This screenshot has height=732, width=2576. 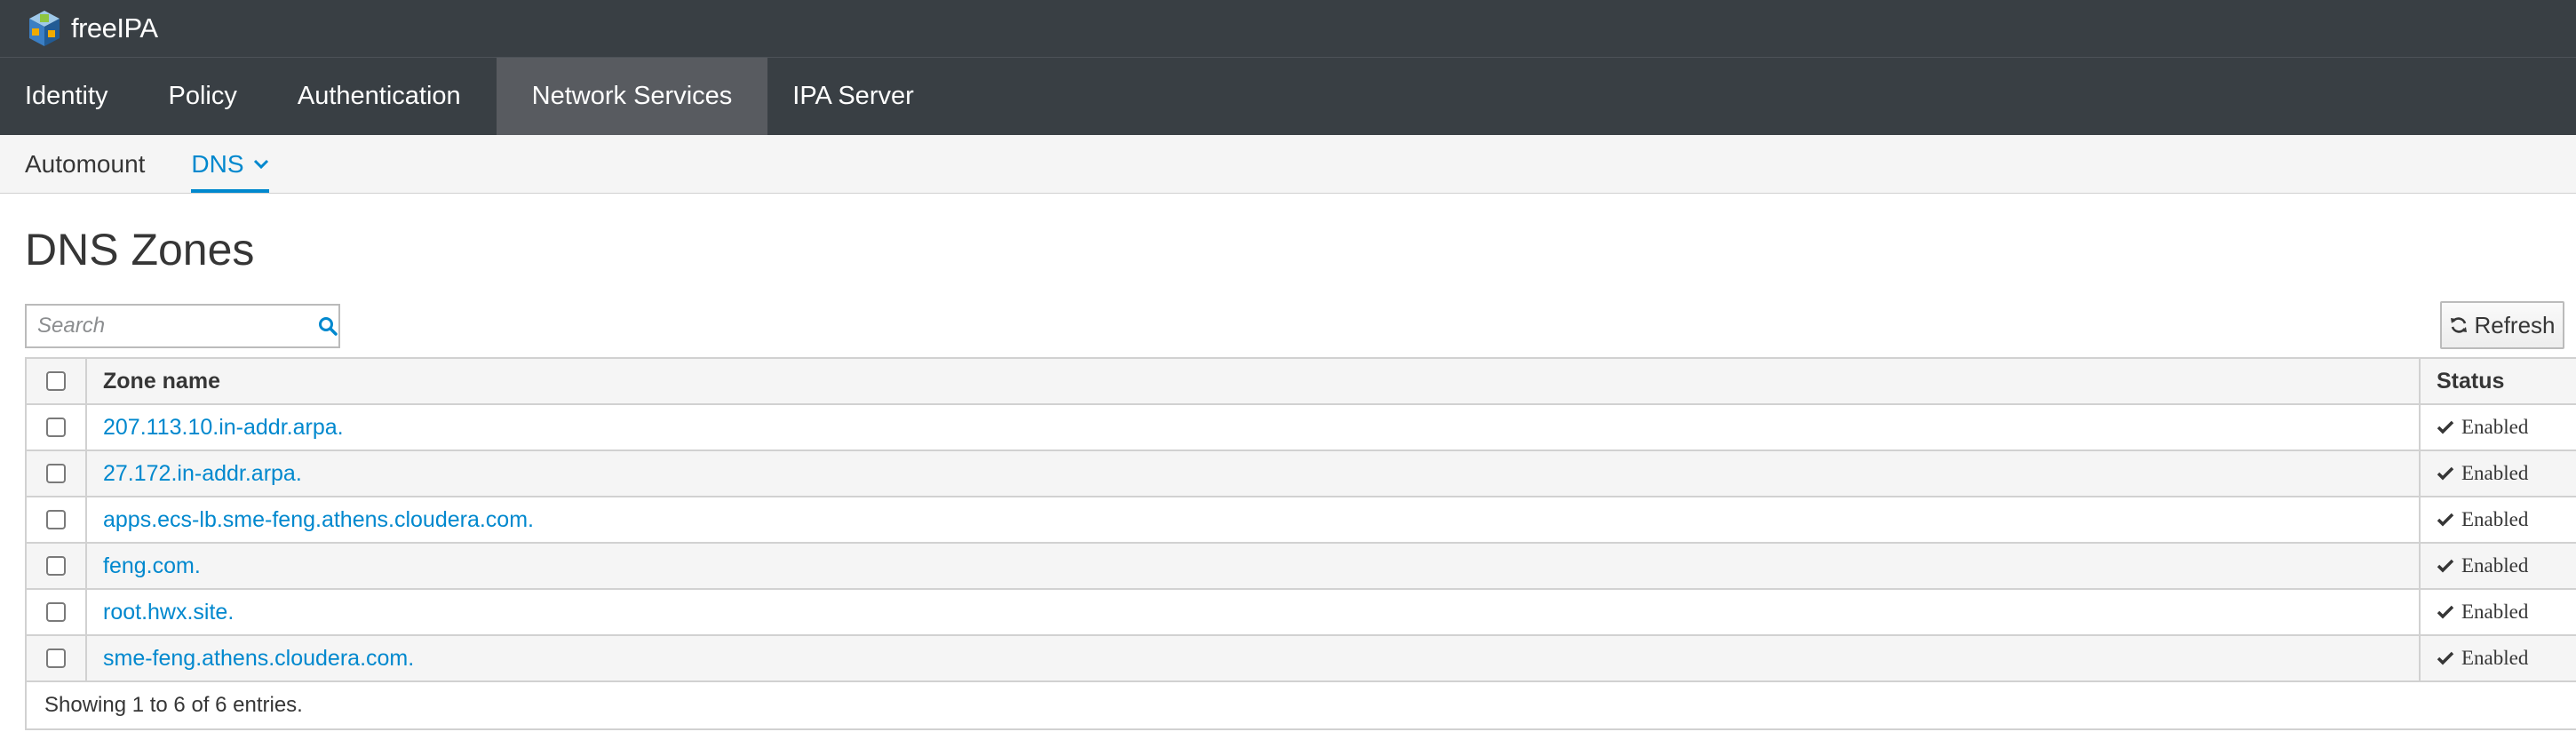 I want to click on nav-tab-policy: Policy, so click(x=208, y=96).